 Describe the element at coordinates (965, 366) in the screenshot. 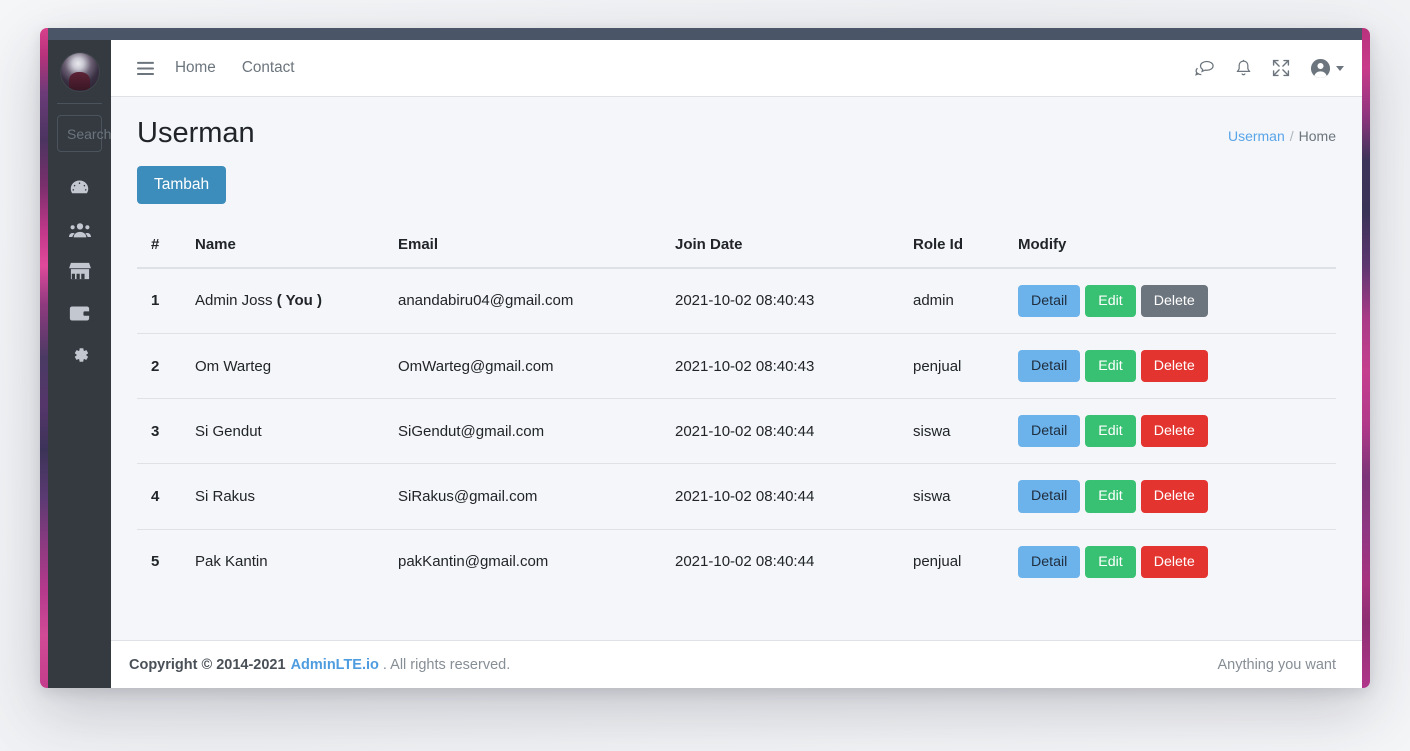

I see `cell-role-id: penjual` at that location.